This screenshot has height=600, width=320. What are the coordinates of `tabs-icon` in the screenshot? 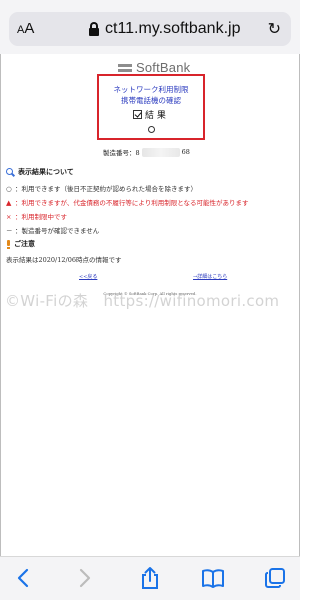 It's located at (275, 578).